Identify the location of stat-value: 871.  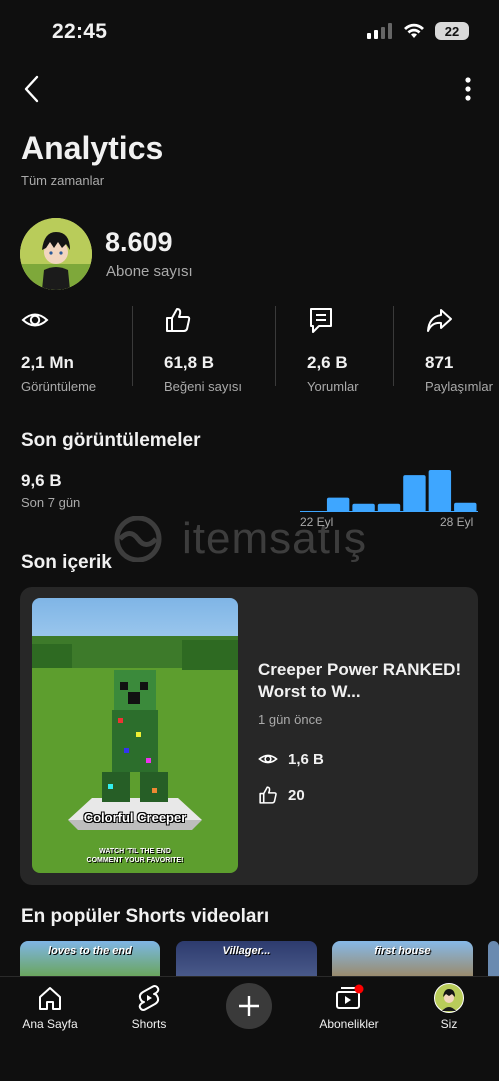
(439, 362).